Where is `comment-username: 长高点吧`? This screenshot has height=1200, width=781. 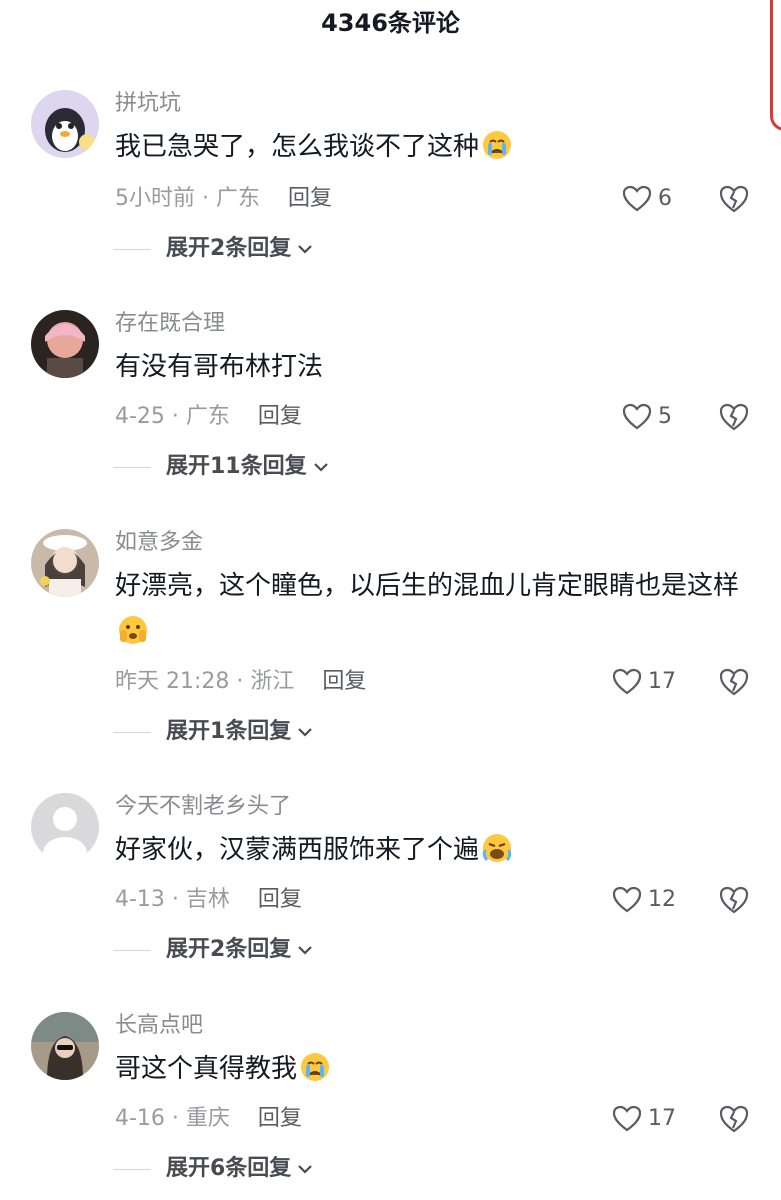
comment-username: 长高点吧 is located at coordinates (159, 1026).